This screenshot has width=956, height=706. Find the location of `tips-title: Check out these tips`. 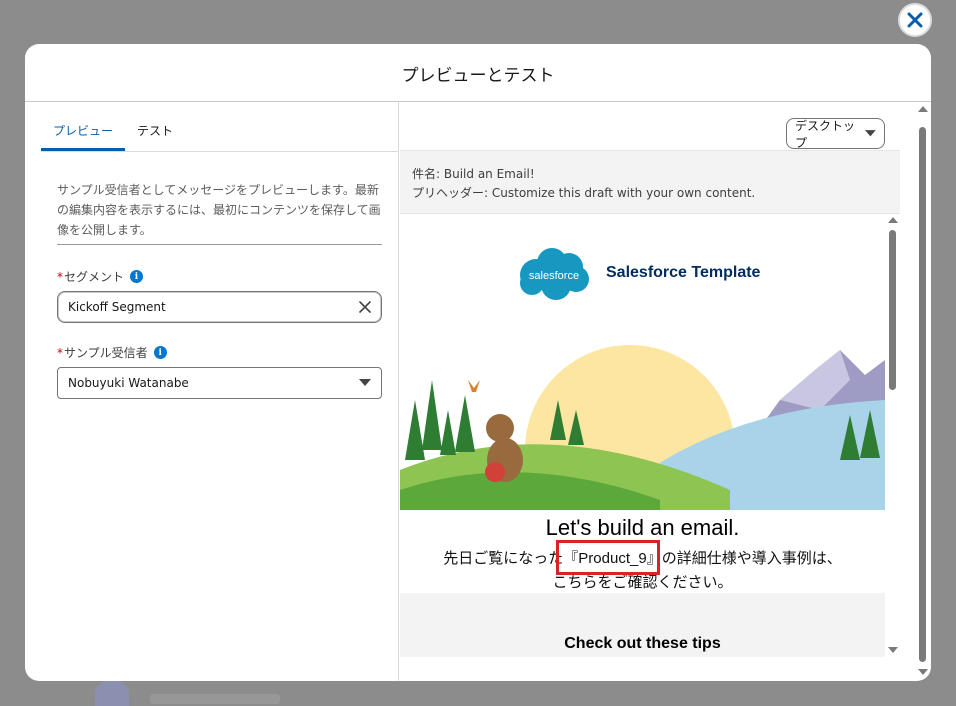

tips-title: Check out these tips is located at coordinates (642, 643).